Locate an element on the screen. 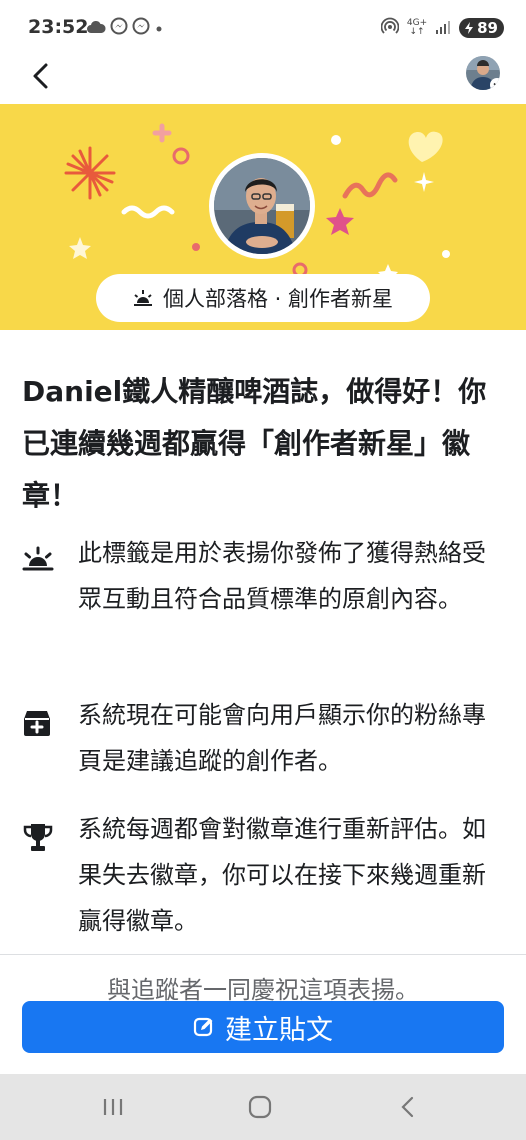 Image resolution: width=526 pixels, height=1140 pixels. avatar is located at coordinates (262, 206).